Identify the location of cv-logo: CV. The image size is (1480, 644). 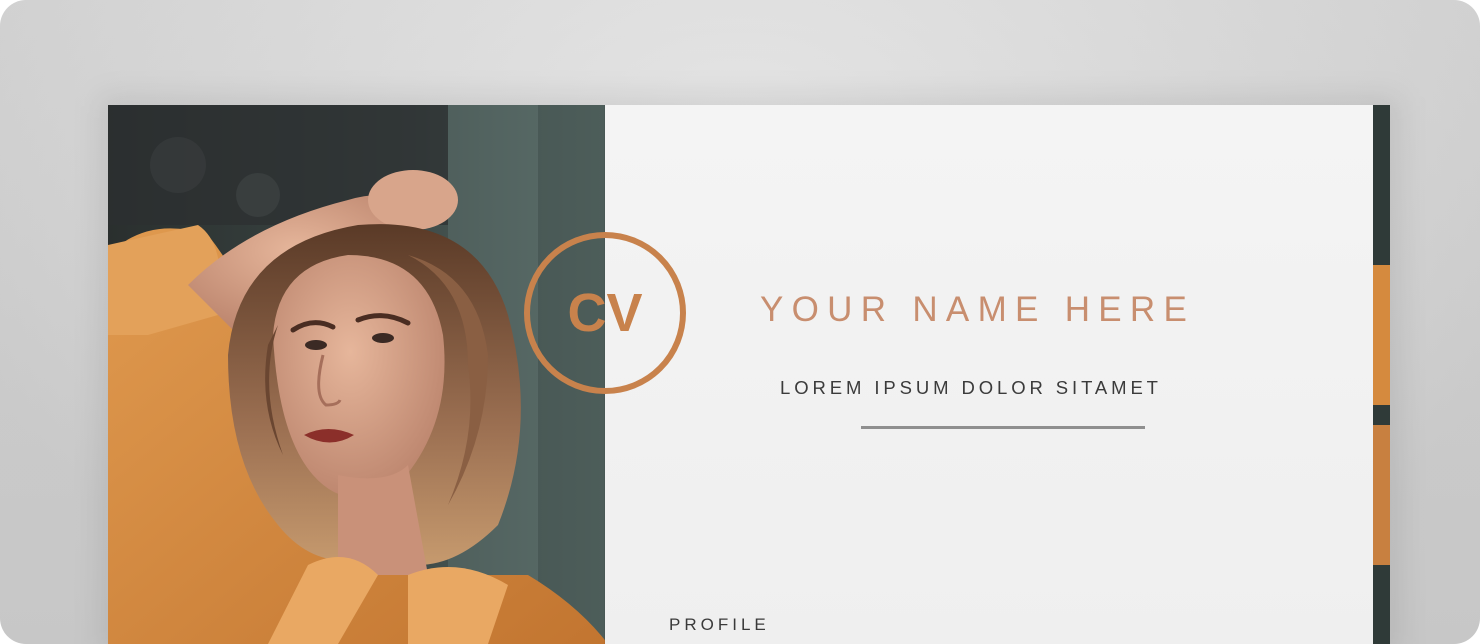
(605, 313).